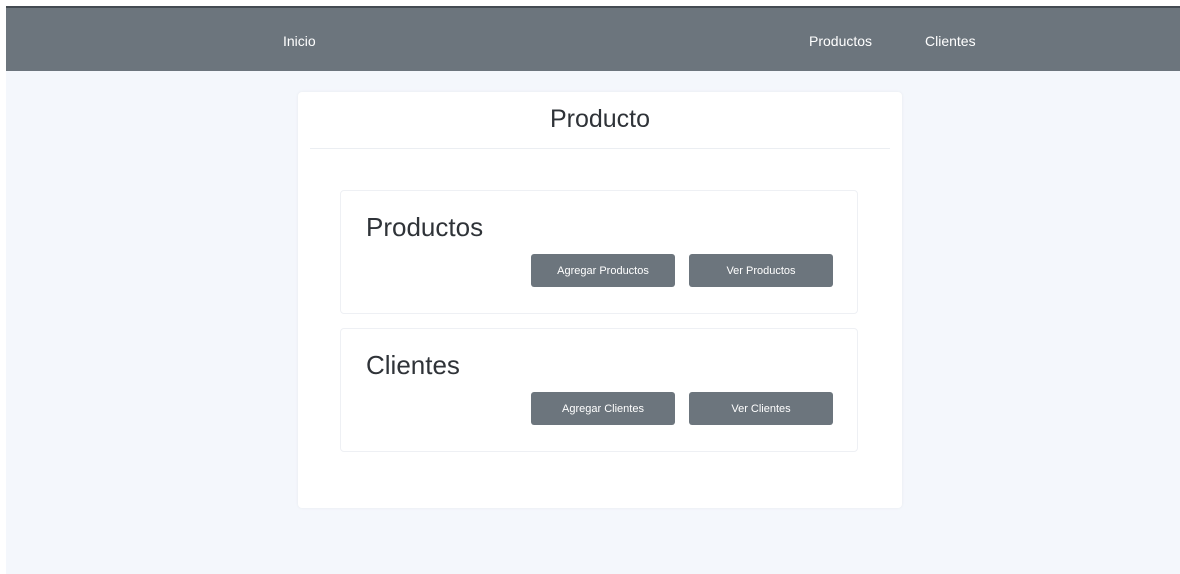 This screenshot has width=1180, height=574. I want to click on page-title: Producto, so click(600, 119).